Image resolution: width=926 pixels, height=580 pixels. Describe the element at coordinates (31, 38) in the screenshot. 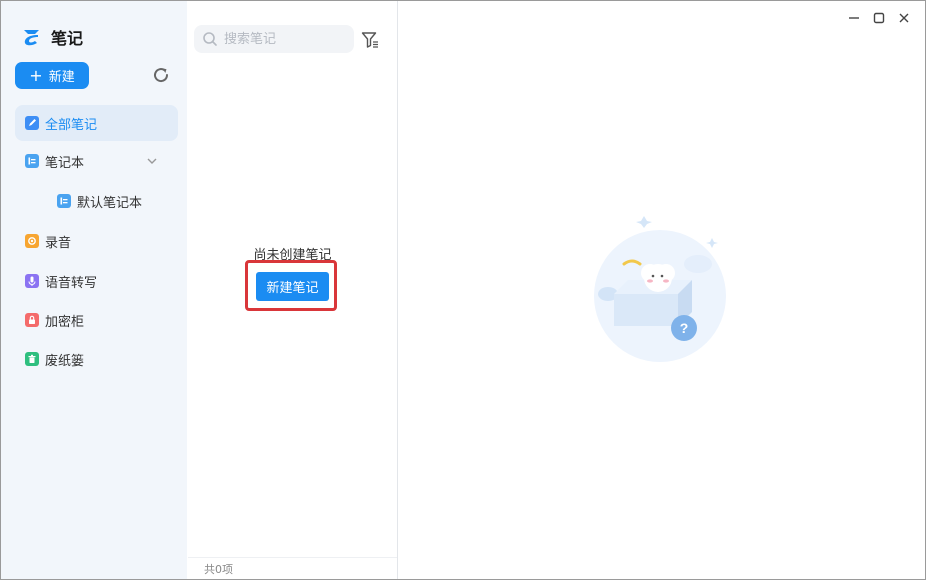

I see `app-logo-icon` at that location.